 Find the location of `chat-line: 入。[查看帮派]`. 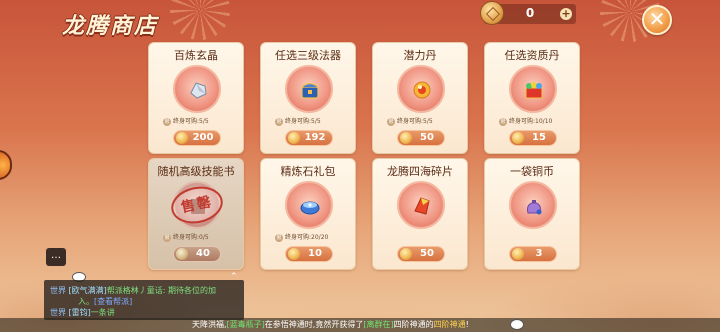

chat-line: 入。[查看帮派] is located at coordinates (105, 301).